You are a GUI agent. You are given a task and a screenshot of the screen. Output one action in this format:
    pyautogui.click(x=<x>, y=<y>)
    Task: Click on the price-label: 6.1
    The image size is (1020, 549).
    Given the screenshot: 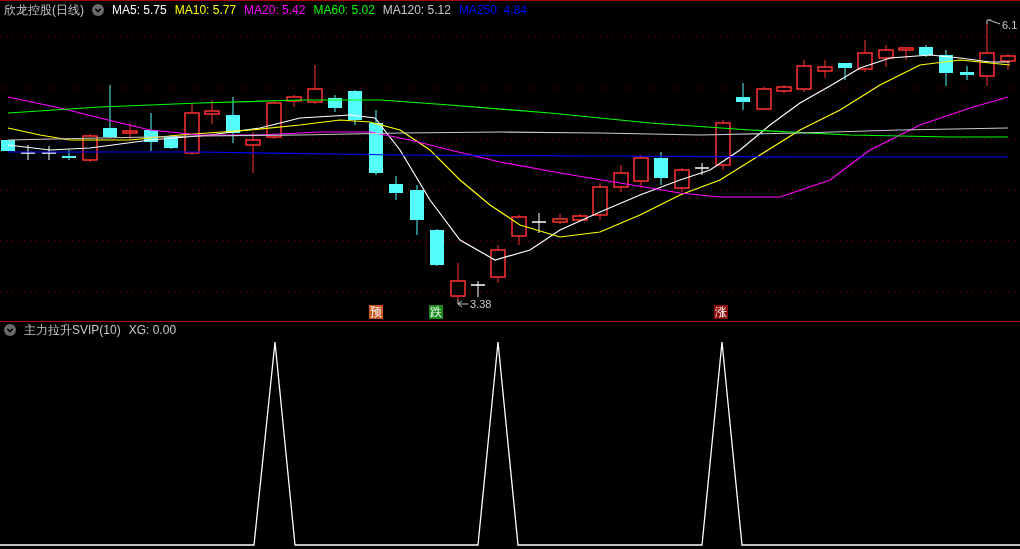 What is the action you would take?
    pyautogui.click(x=1010, y=25)
    